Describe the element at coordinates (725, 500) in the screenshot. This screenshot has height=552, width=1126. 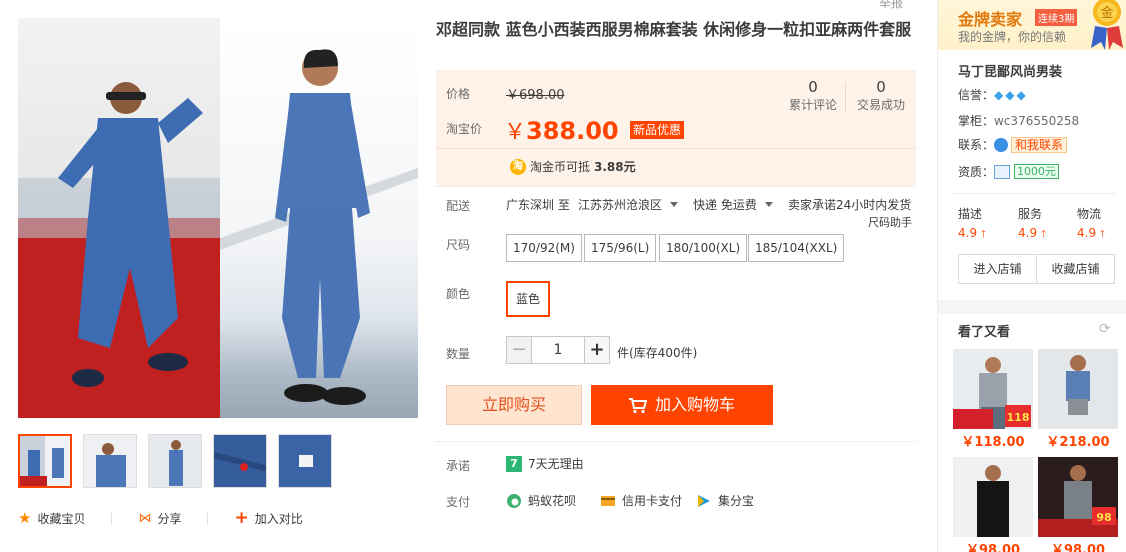
I see `payment-jifenbao: 集分宝` at that location.